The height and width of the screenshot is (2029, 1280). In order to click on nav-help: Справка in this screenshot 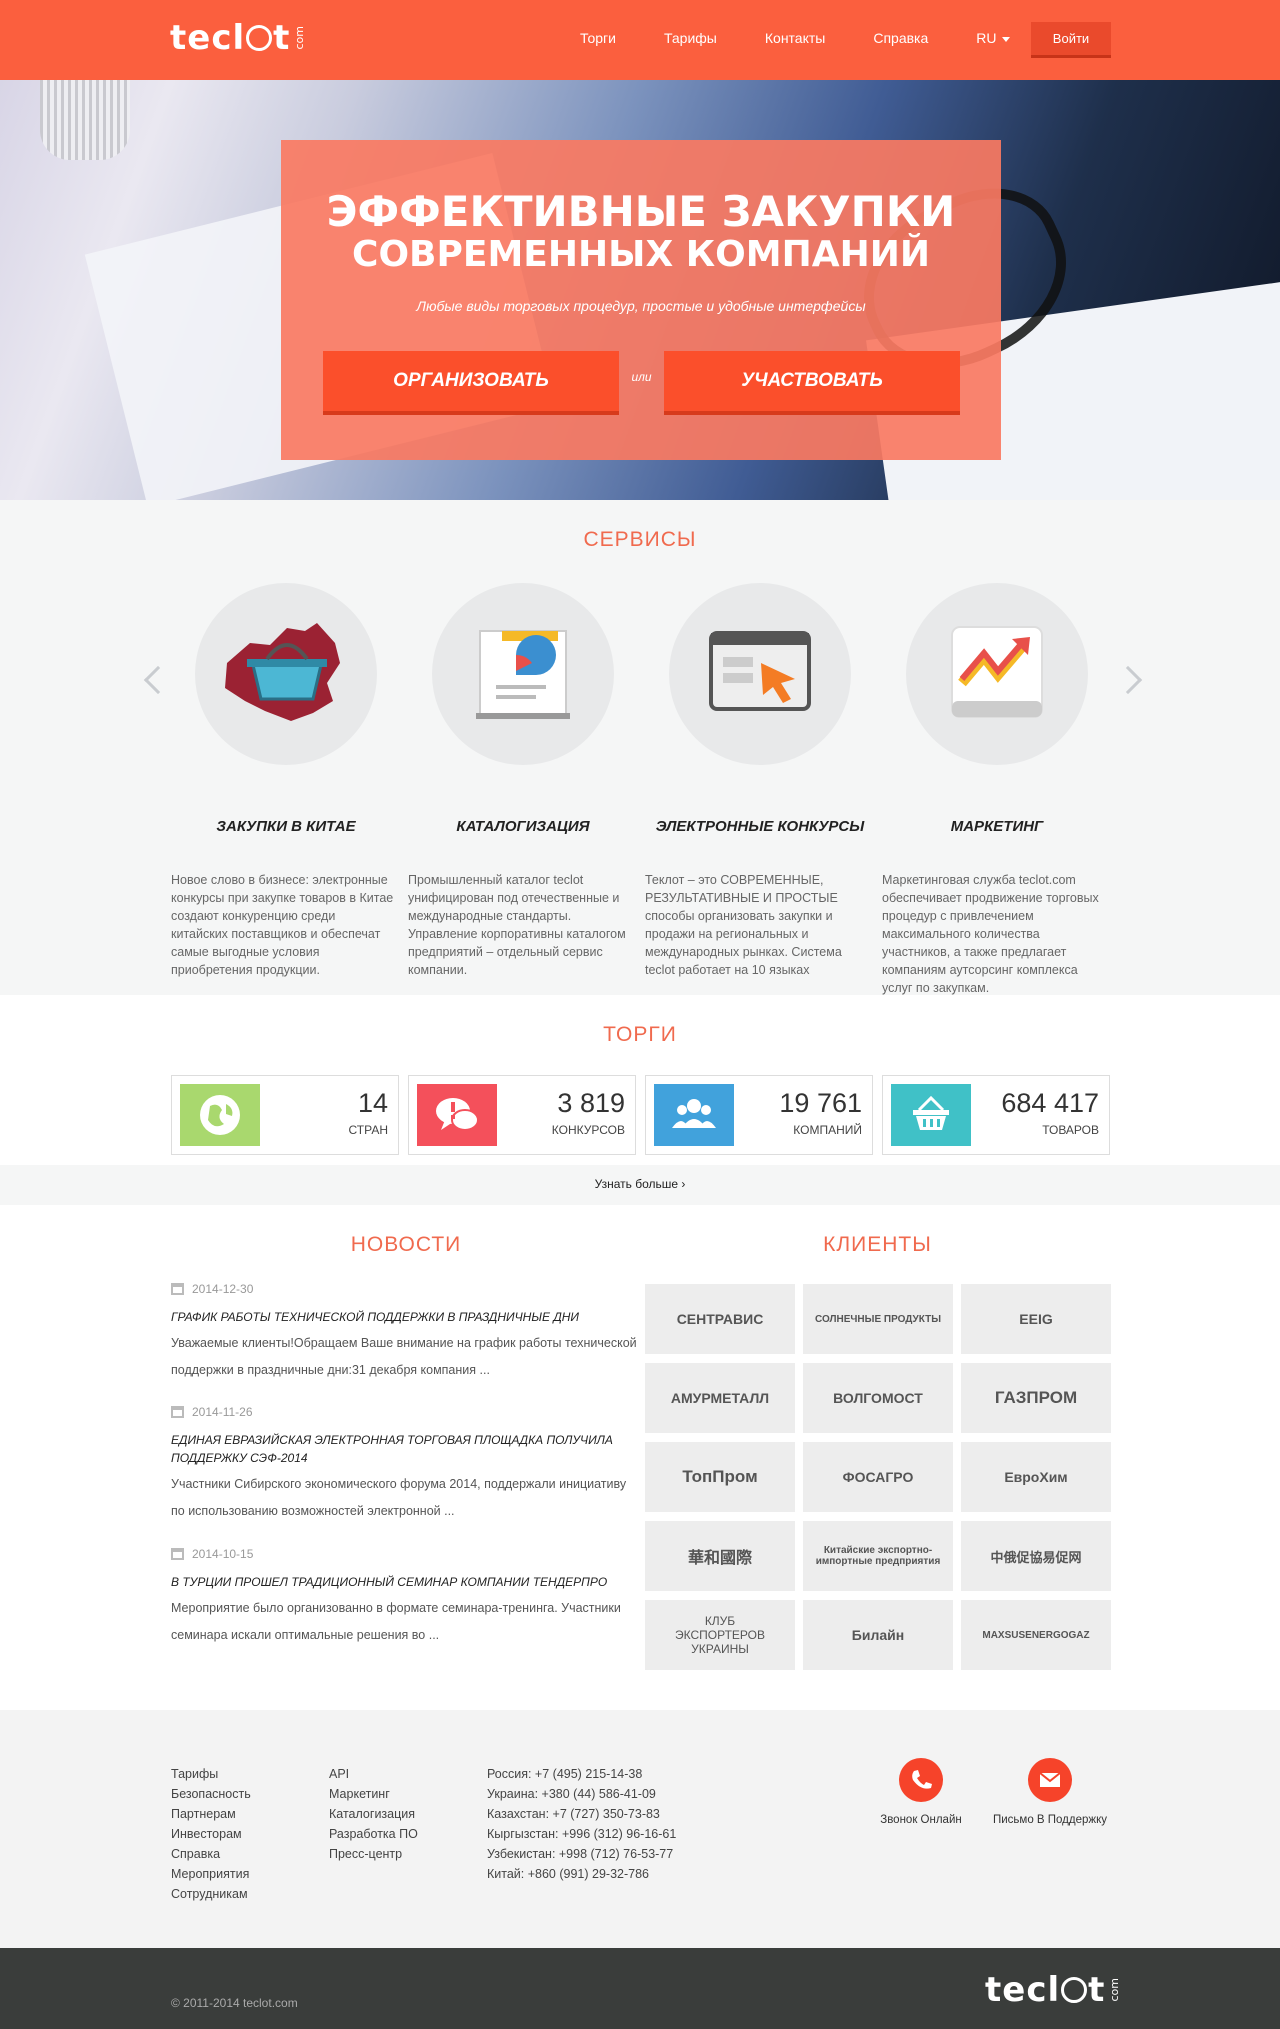, I will do `click(900, 38)`.